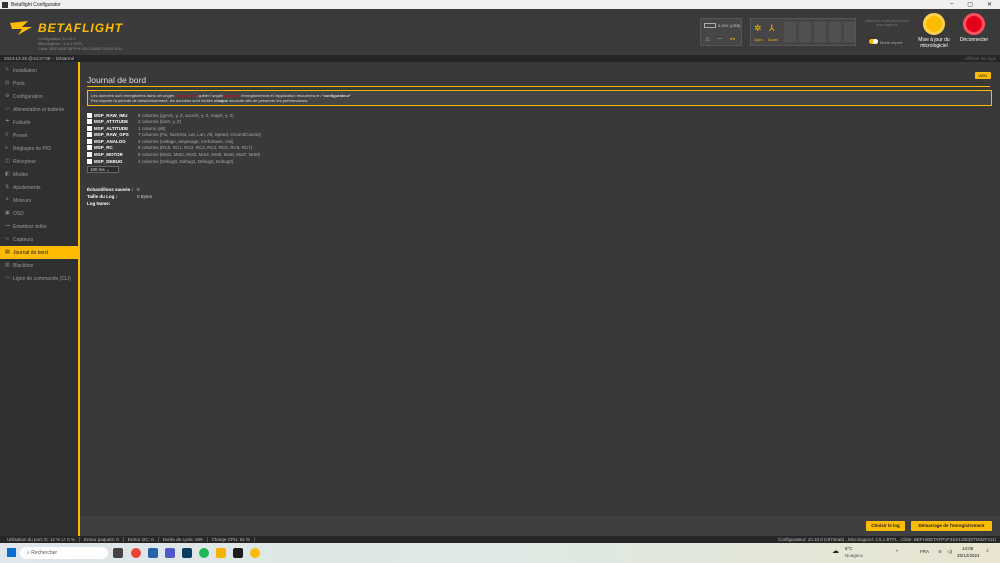  What do you see at coordinates (21, 174) in the screenshot?
I see `sidebar-item-label: Modes` at bounding box center [21, 174].